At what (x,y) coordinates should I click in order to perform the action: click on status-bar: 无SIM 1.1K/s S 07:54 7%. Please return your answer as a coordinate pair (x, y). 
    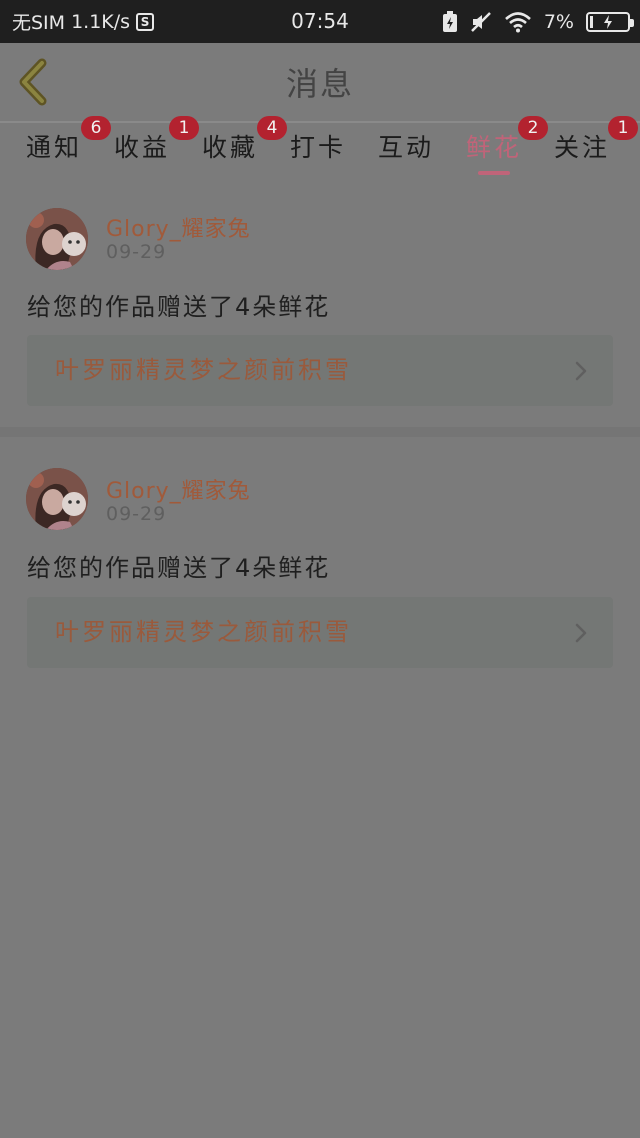
    Looking at the image, I should click on (320, 21).